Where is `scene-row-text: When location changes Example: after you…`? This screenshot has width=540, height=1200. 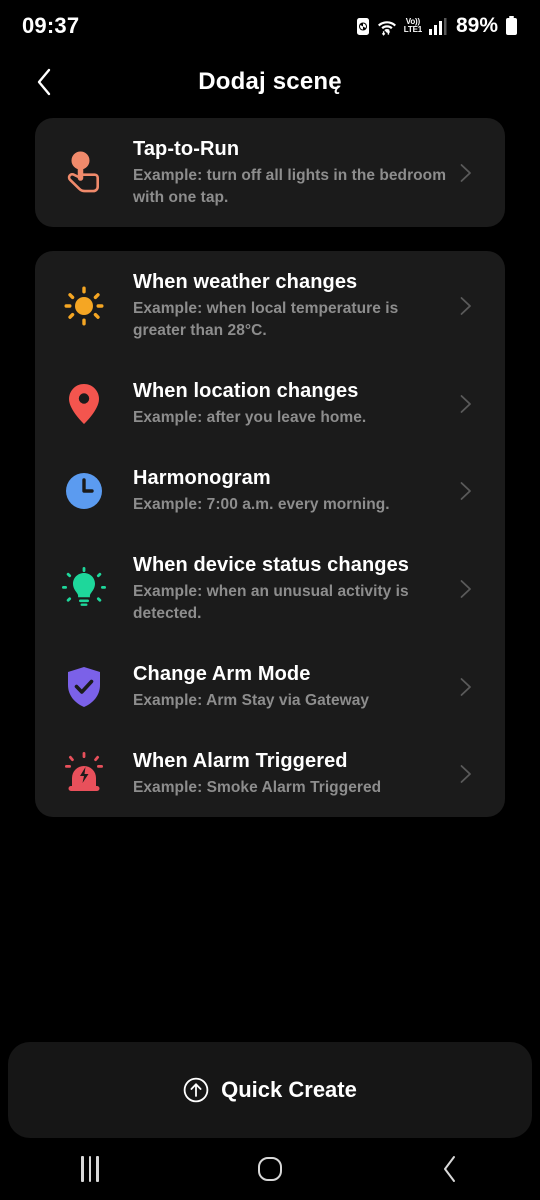 scene-row-text: When location changes Example: after you… is located at coordinates (319, 403).